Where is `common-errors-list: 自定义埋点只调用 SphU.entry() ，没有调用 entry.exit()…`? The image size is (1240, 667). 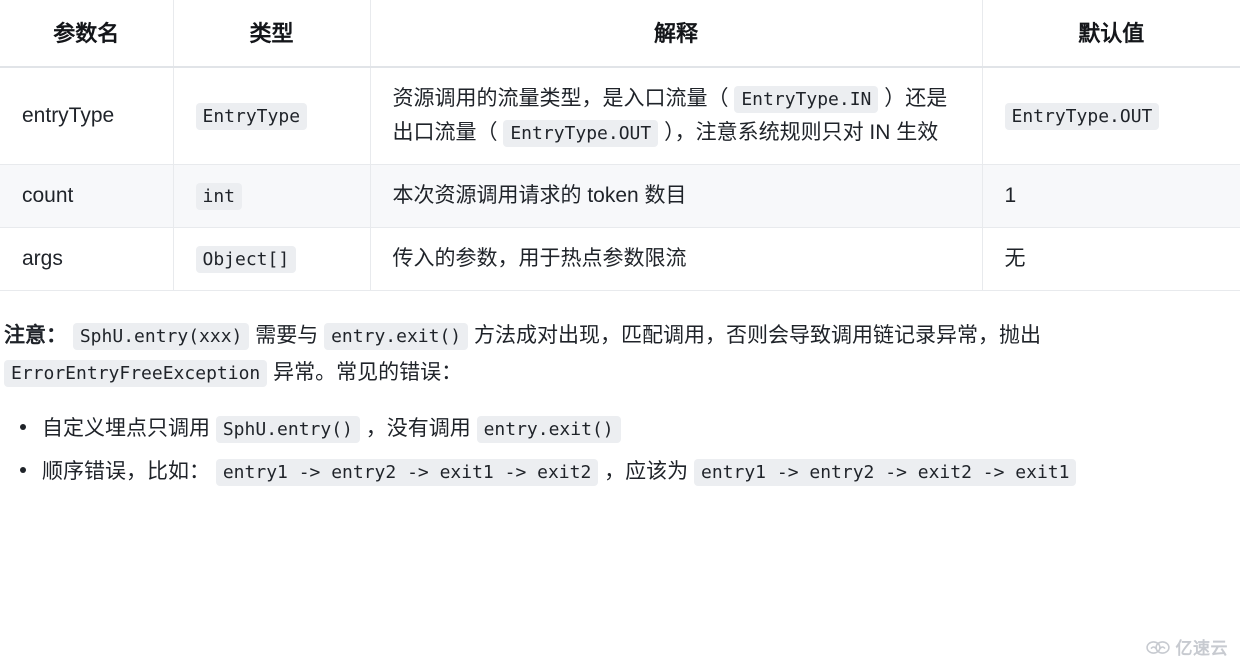 common-errors-list: 自定义埋点只调用 SphU.entry() ，没有调用 entry.exit()… is located at coordinates (620, 450).